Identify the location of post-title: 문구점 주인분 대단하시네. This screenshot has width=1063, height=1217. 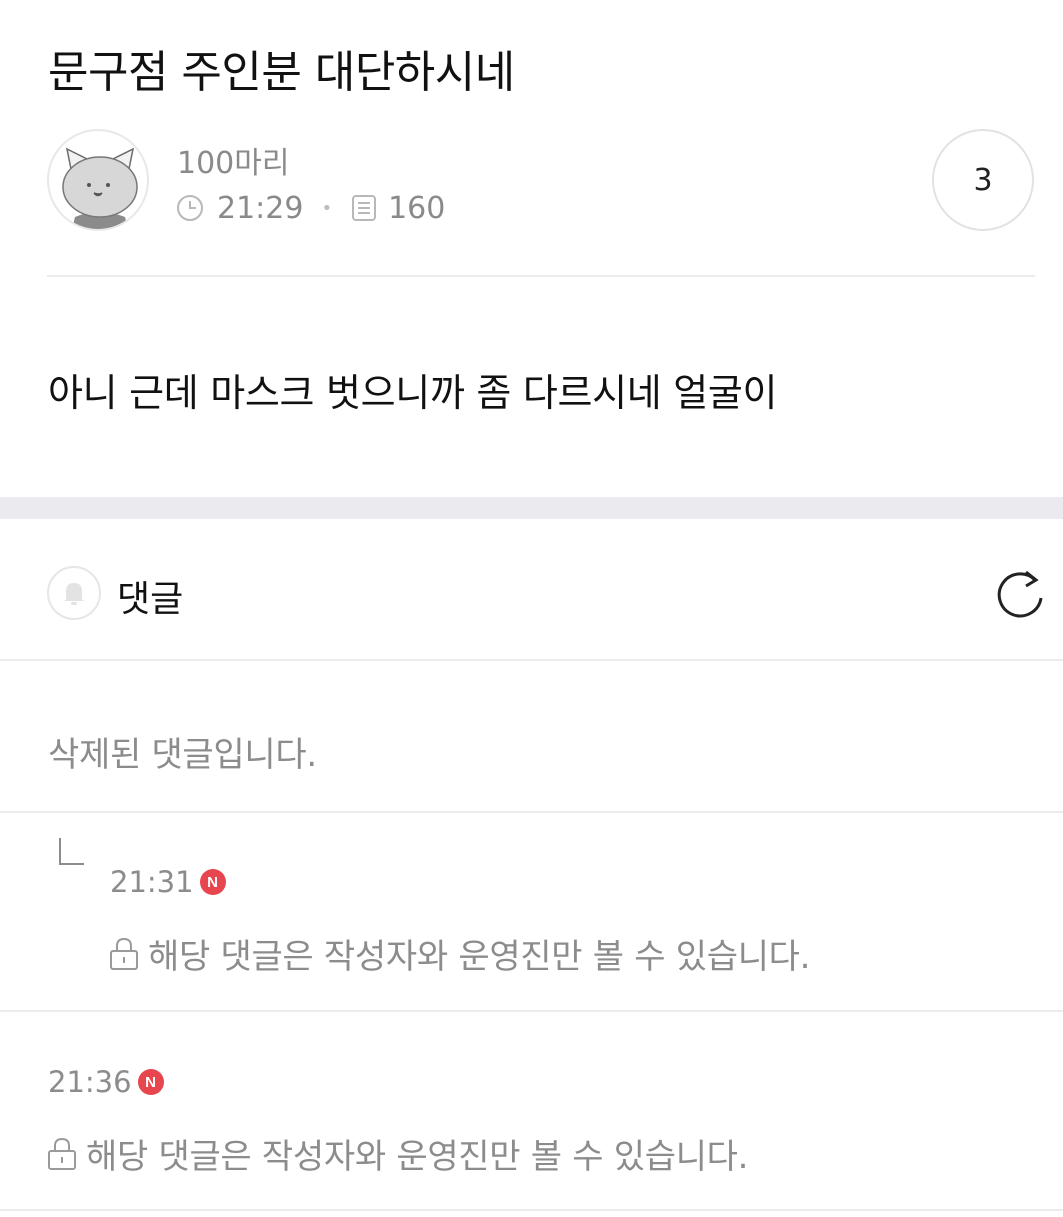
(281, 72).